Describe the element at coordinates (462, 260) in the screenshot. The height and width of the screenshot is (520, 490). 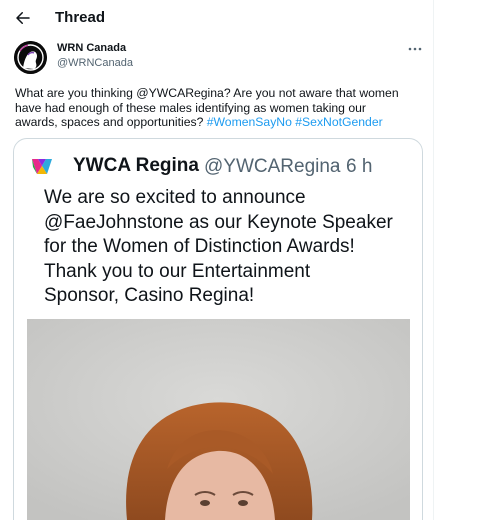
I see `right-side-panel` at that location.